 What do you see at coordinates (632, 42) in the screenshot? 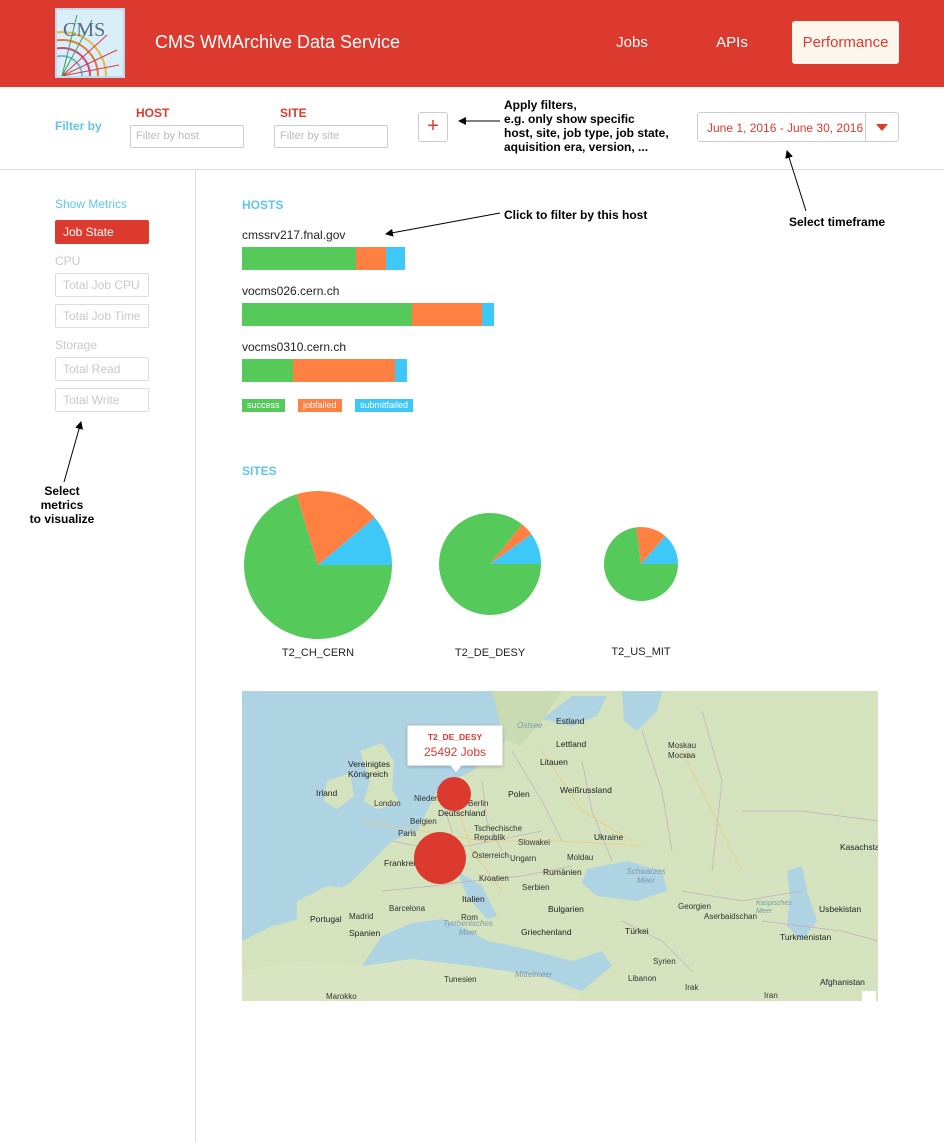
I see `nav-jobs: Jobs` at bounding box center [632, 42].